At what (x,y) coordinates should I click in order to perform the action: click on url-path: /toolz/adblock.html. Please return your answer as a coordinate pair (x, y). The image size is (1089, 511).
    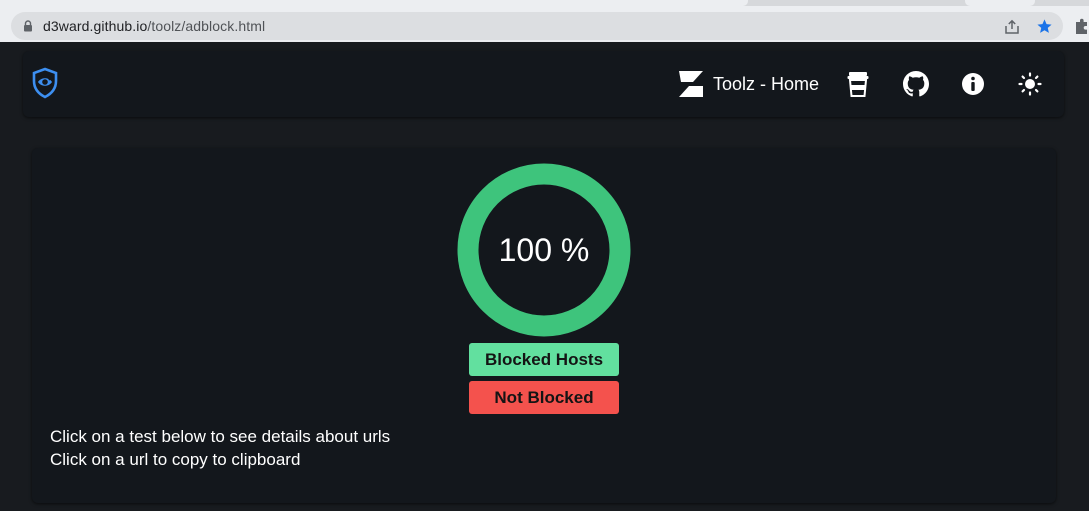
    Looking at the image, I should click on (206, 26).